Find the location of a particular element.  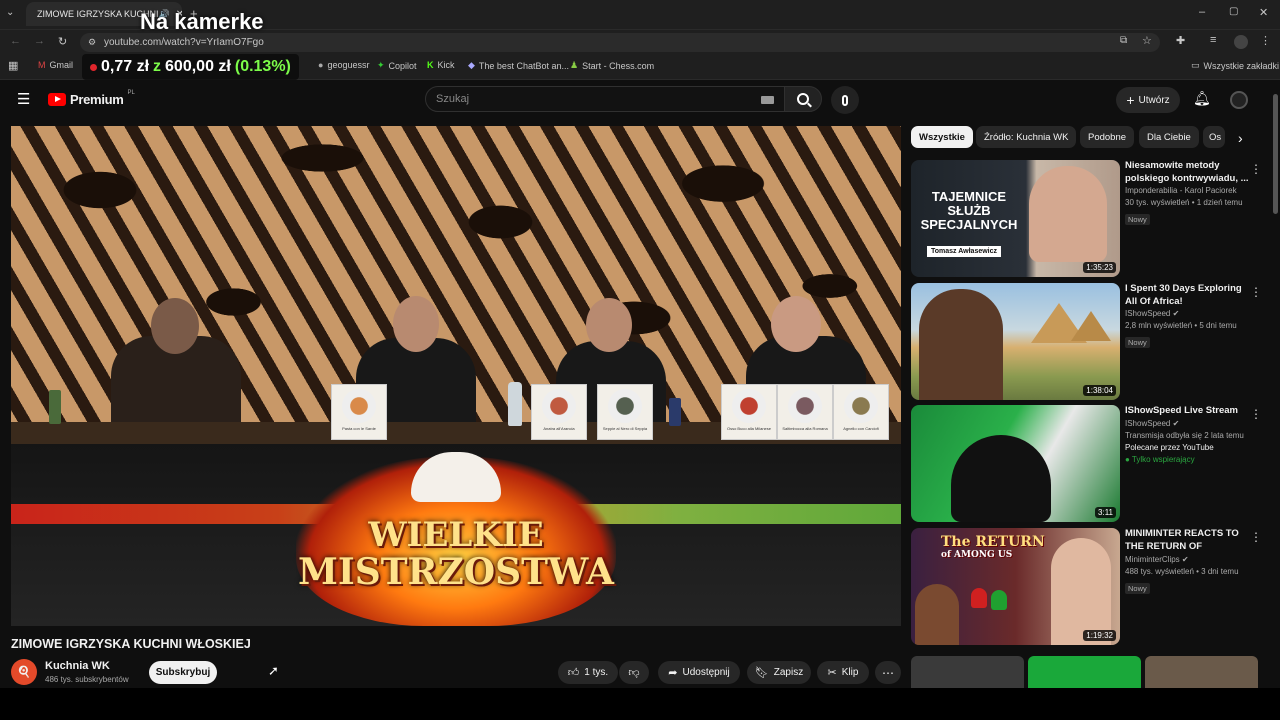

save-button: 🔖︎ Zapisz is located at coordinates (779, 672).